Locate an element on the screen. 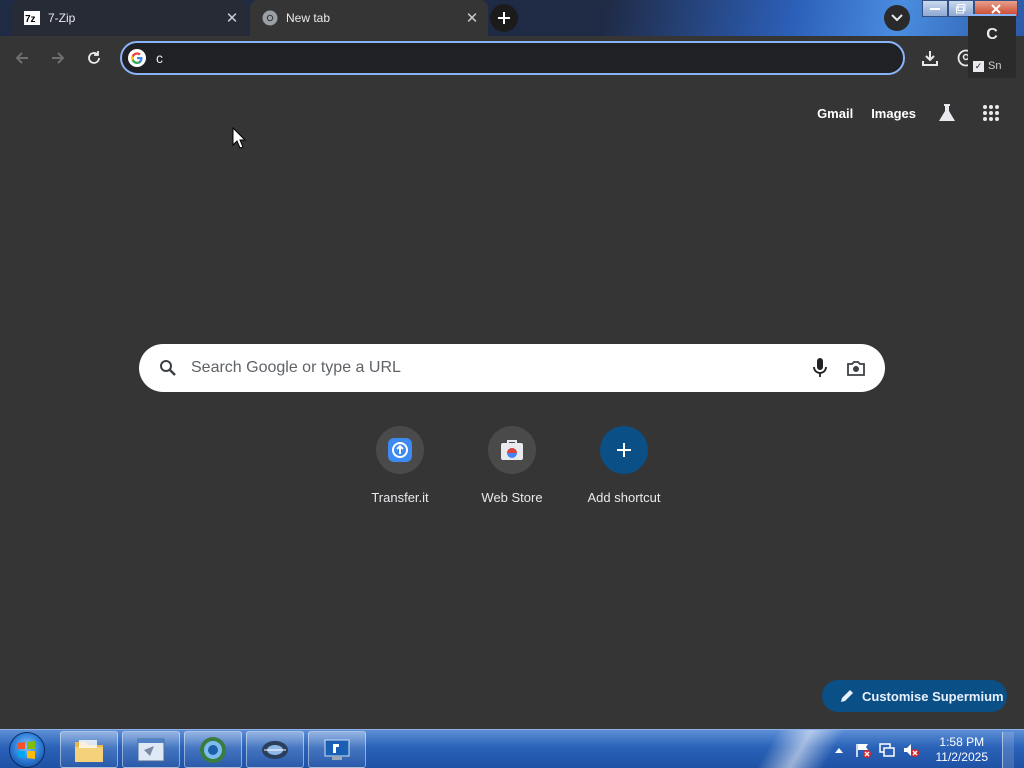 The image size is (1024, 768). shortcut-label: Web Store is located at coordinates (512, 497).